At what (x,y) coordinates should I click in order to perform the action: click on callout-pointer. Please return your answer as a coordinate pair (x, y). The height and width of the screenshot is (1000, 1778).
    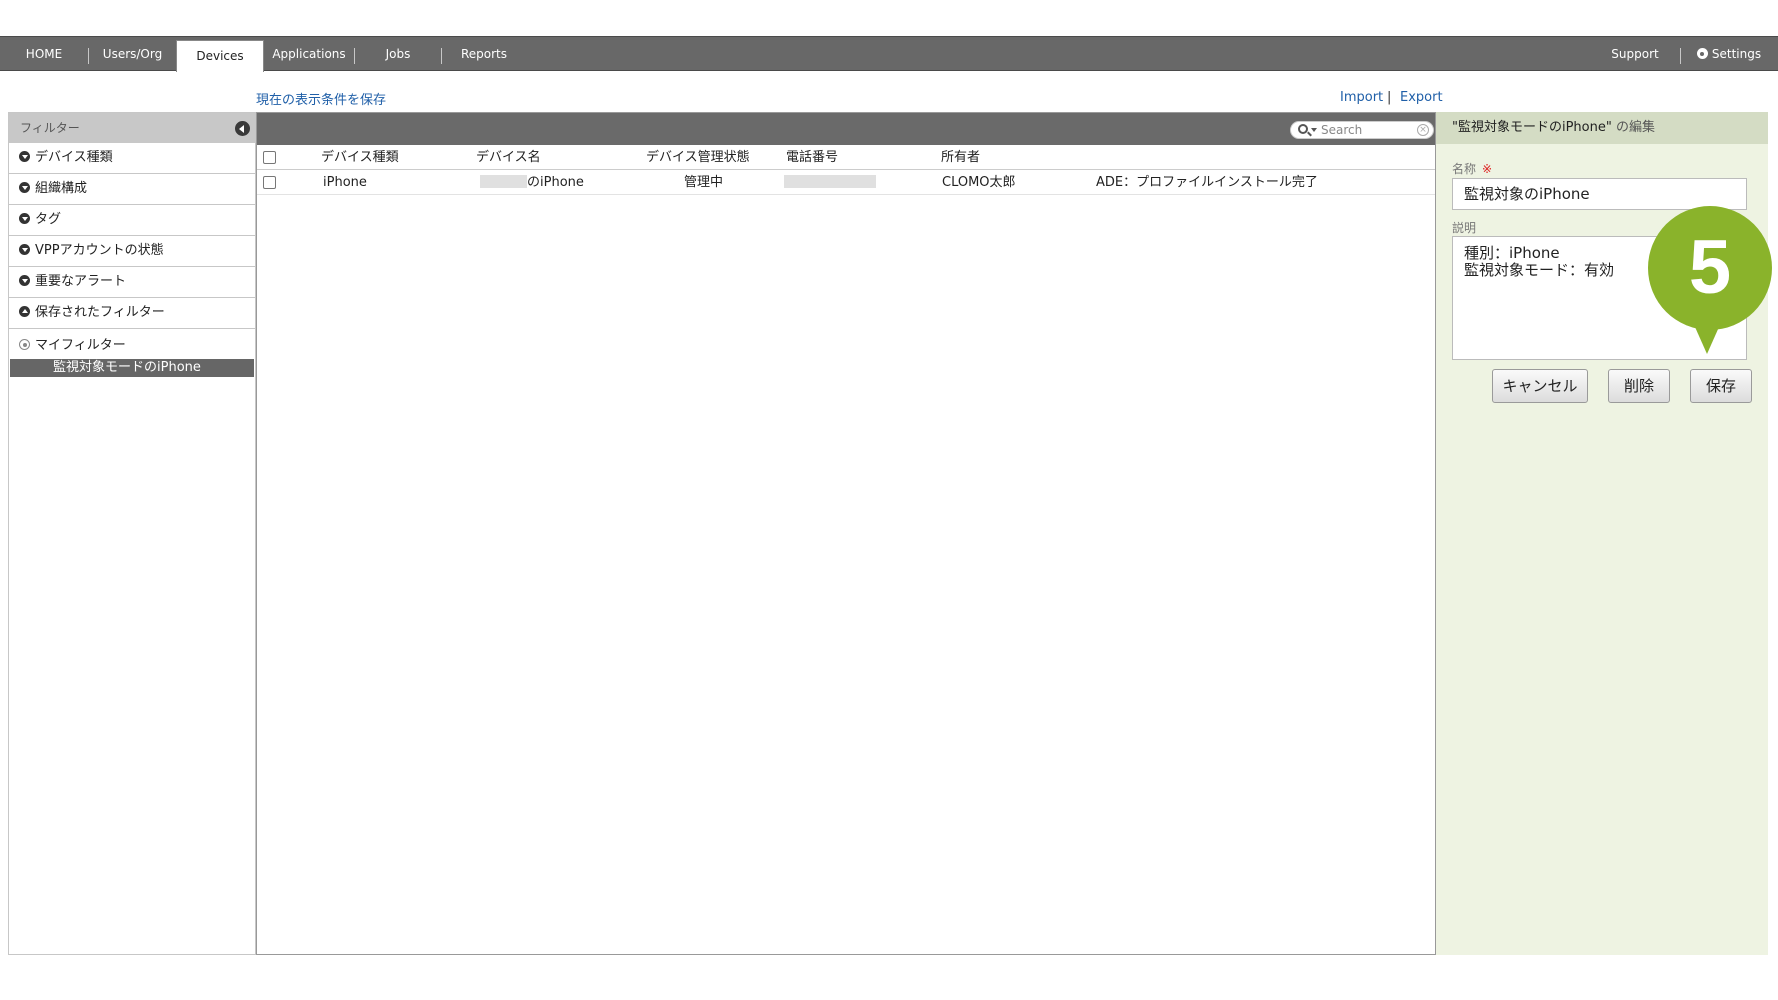
    Looking at the image, I should click on (1707, 336).